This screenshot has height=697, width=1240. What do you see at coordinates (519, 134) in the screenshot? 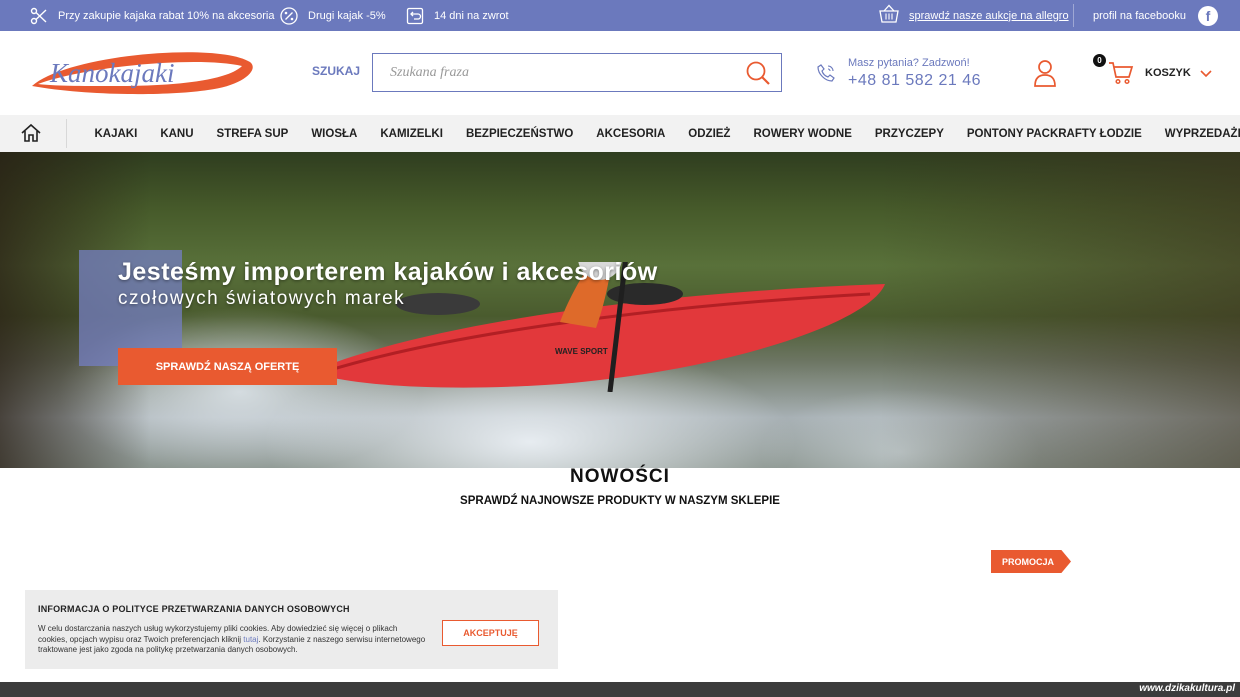
I see `nav-item-bezpieczenstwo: BEZPIECZEŃSTWO` at bounding box center [519, 134].